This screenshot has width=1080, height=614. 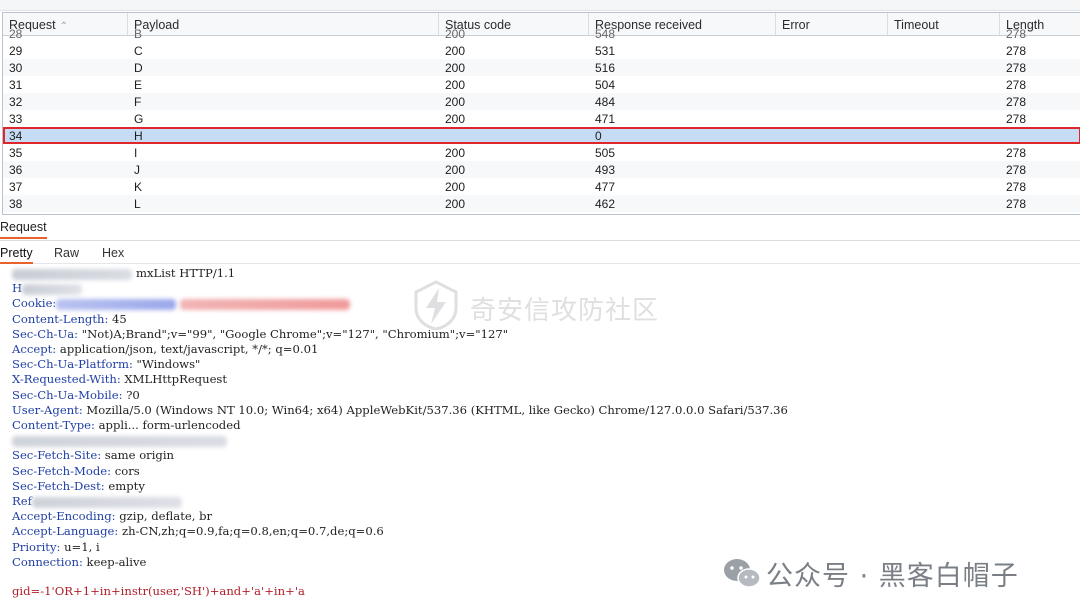 What do you see at coordinates (45, 333) in the screenshot?
I see `header-name: Sec-Ch-Ua:` at bounding box center [45, 333].